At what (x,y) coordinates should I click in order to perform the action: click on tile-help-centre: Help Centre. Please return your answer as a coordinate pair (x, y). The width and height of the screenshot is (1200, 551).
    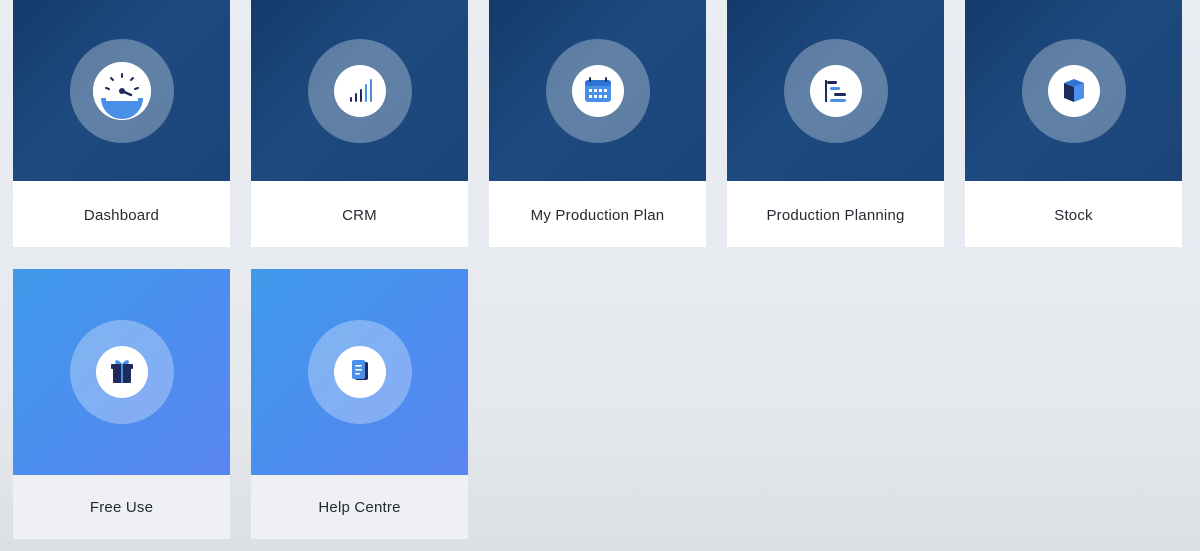
    Looking at the image, I should click on (359, 404).